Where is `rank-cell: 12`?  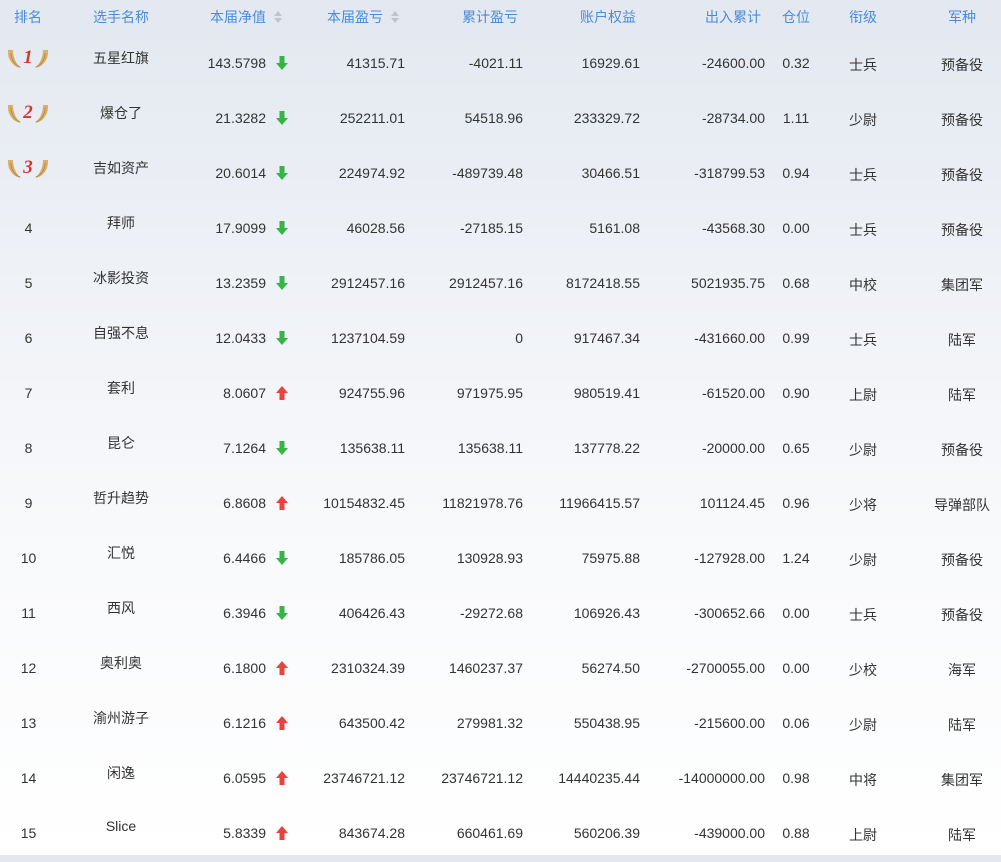
rank-cell: 12 is located at coordinates (28, 668).